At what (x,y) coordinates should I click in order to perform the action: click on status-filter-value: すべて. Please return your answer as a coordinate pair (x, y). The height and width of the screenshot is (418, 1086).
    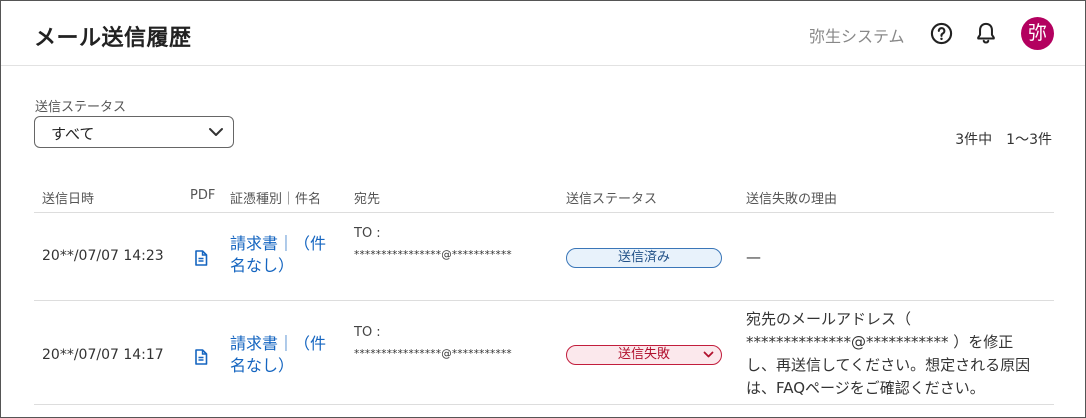
    Looking at the image, I should click on (73, 134).